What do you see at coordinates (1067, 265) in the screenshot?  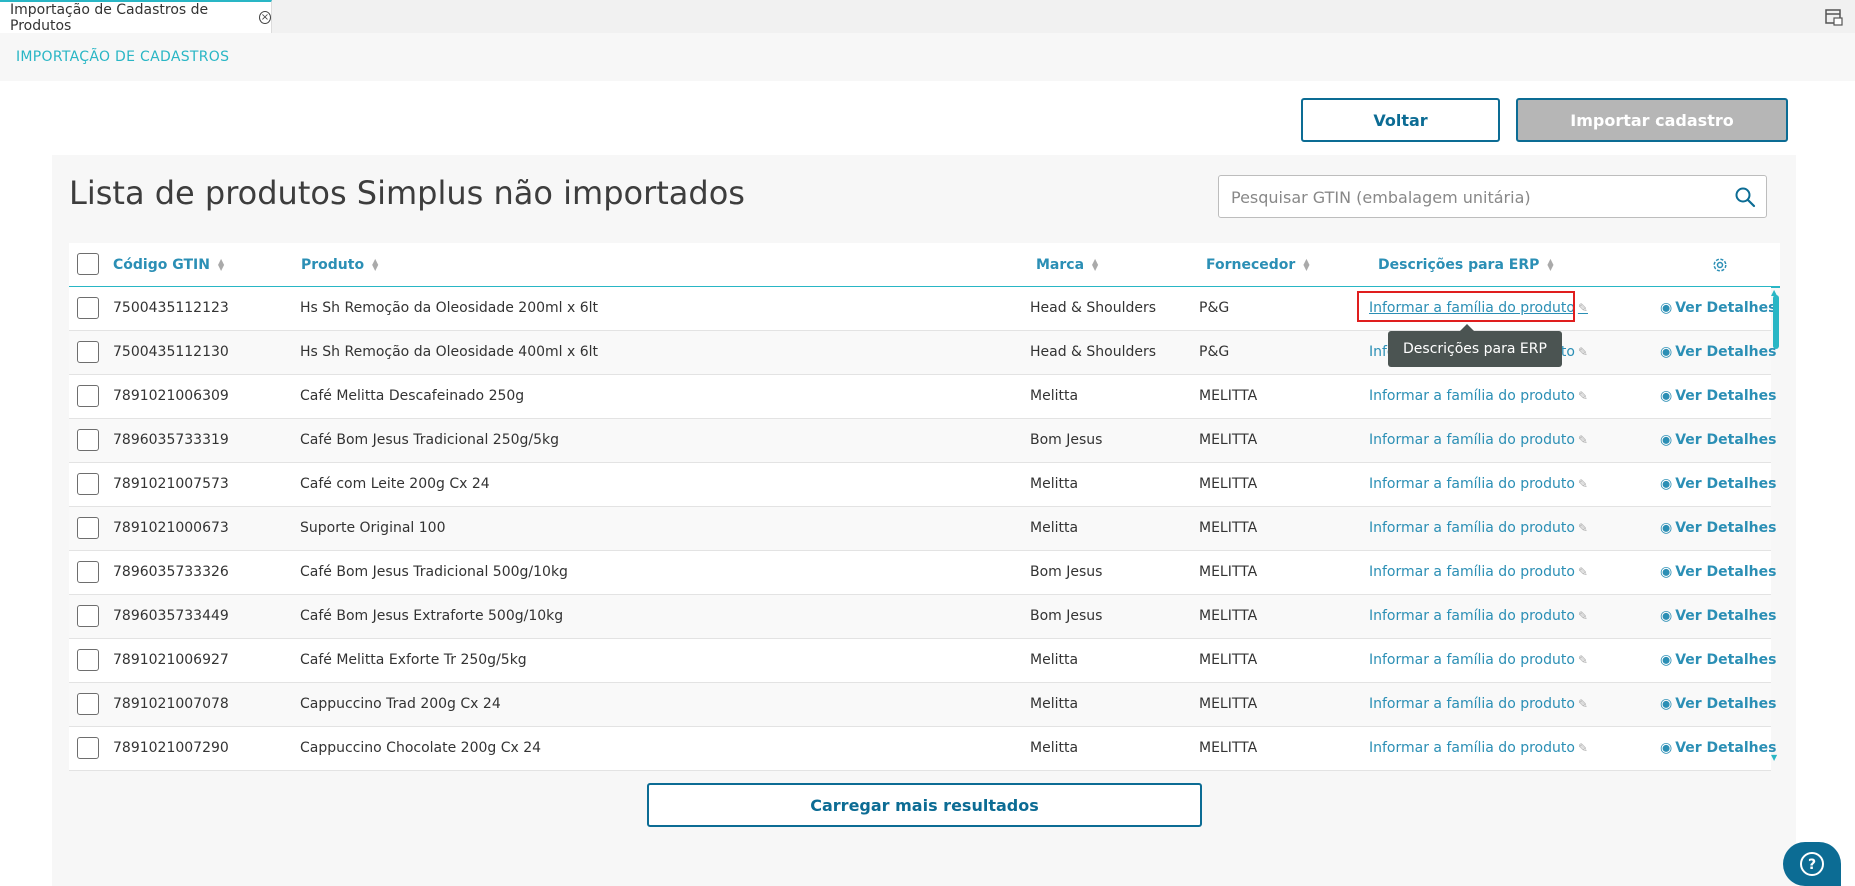 I see `column-header-marca: Marca ▲ ▼` at bounding box center [1067, 265].